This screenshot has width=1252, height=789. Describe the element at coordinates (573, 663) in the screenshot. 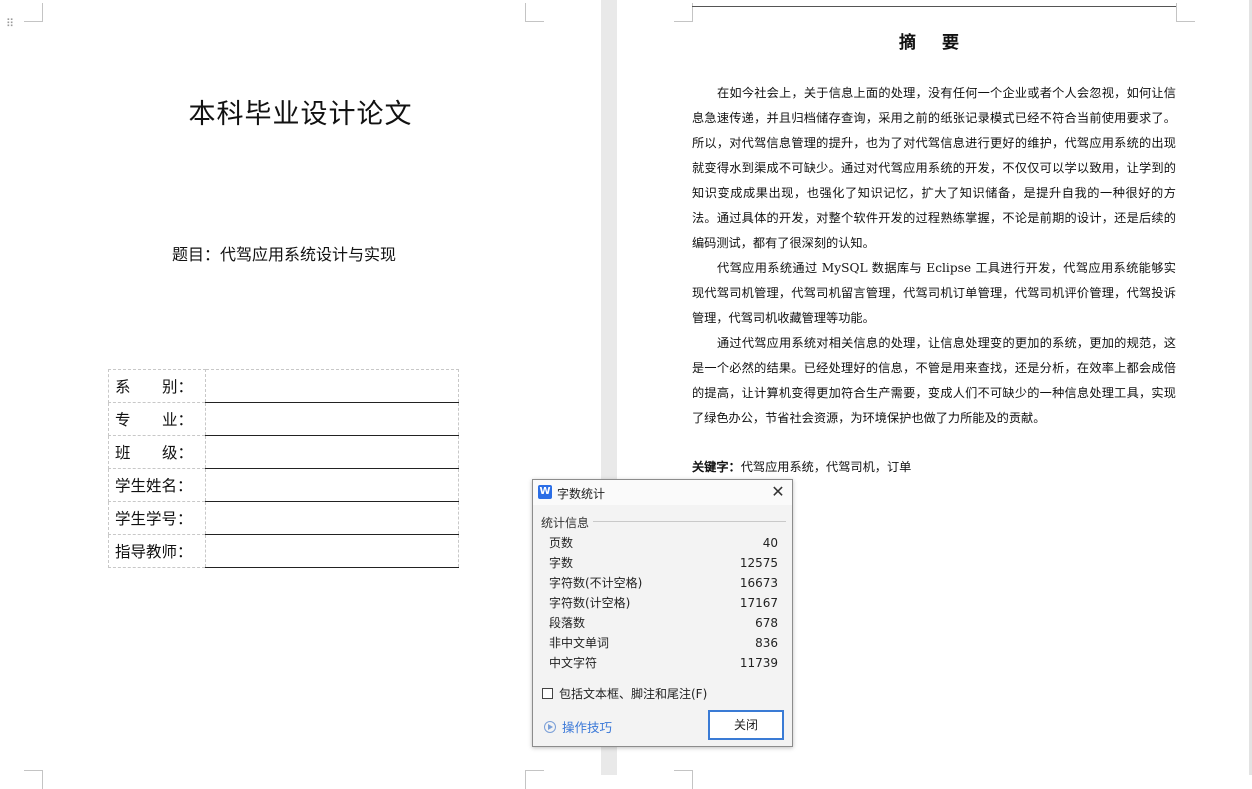

I see `stat-label: 中文字符` at that location.